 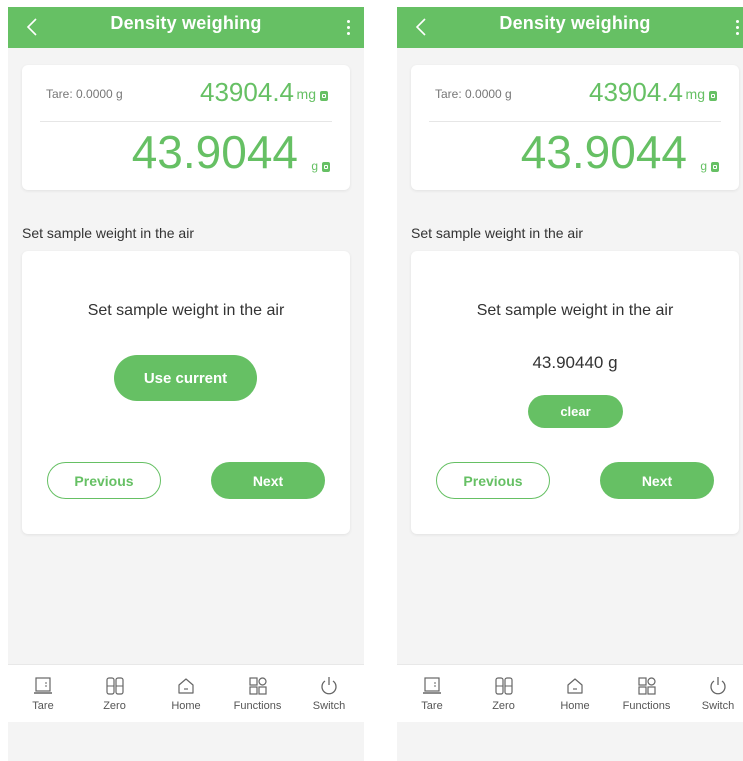 I want to click on sample-weight-value: 43.90440 g, so click(x=575, y=362).